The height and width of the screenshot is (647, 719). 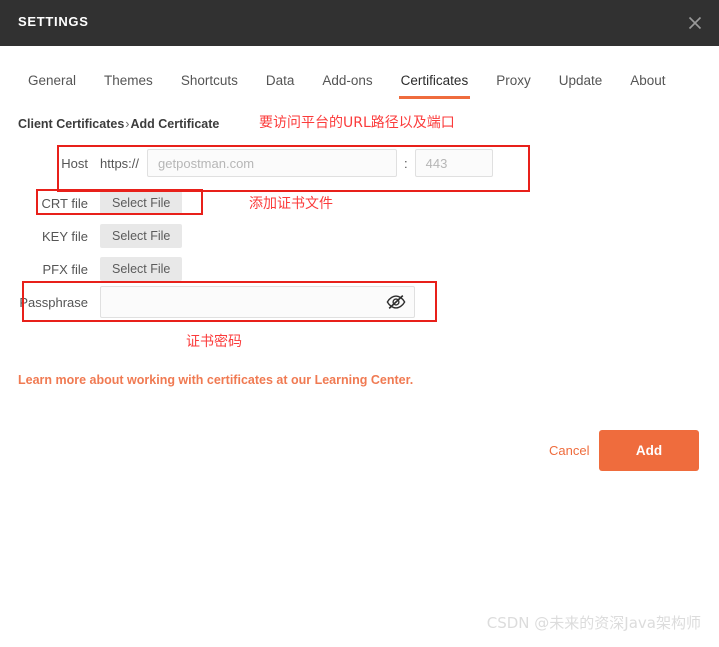 I want to click on host-scheme: https://, so click(x=120, y=163).